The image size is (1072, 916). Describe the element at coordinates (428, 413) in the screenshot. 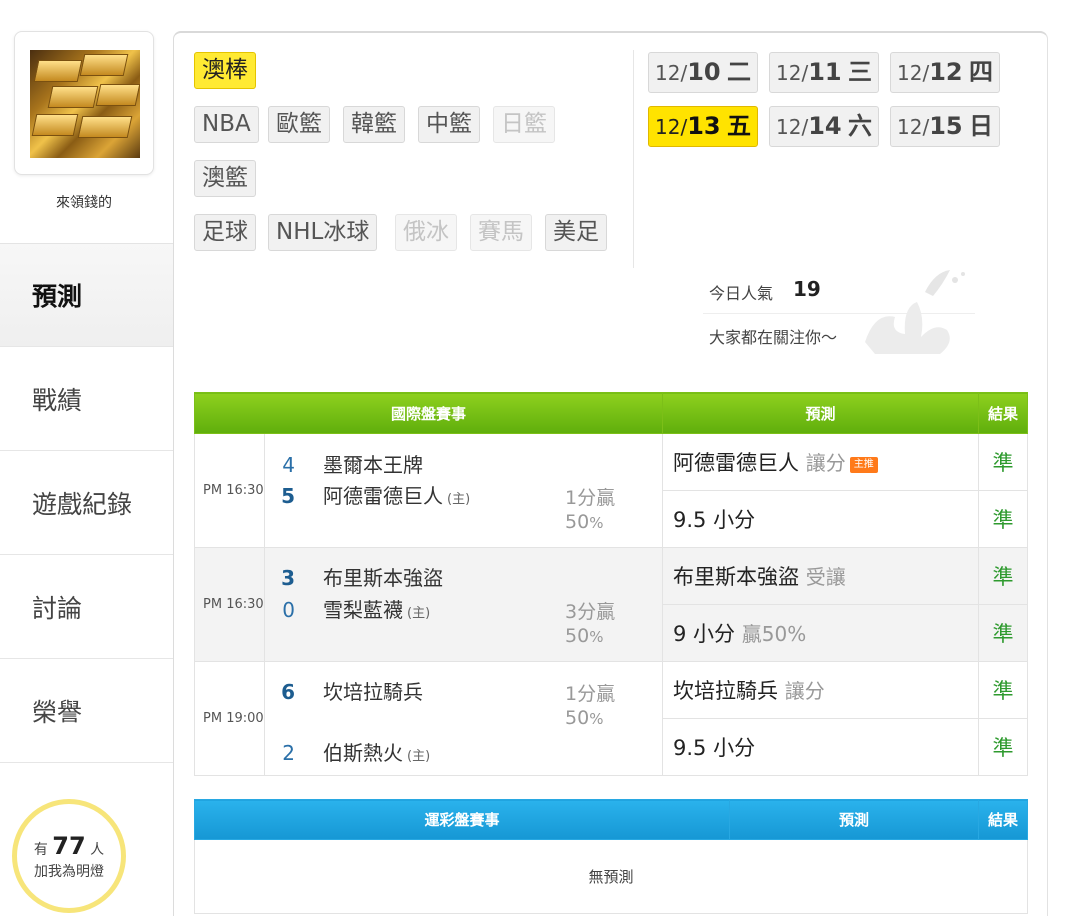

I see `header-intl-events: 國際盤賽事` at that location.